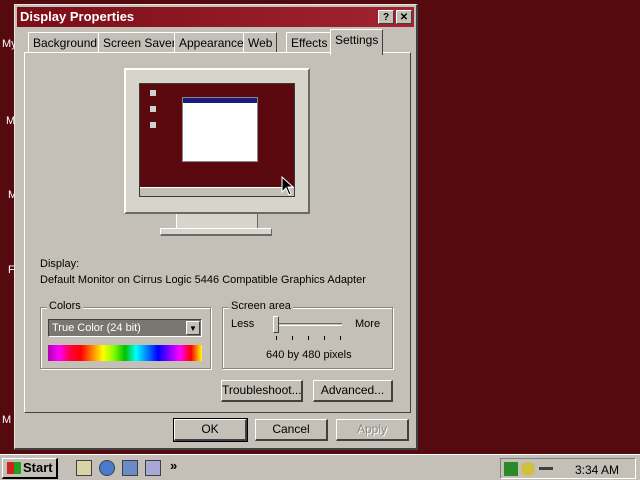 The image size is (640, 480). I want to click on color-spectrum, so click(125, 353).